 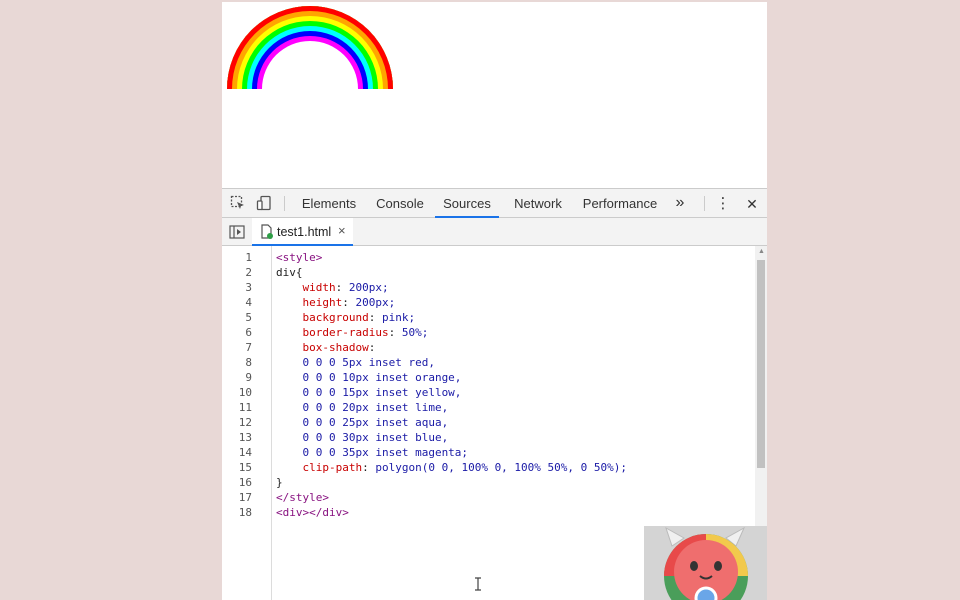 I want to click on text-cursor-icon, so click(x=478, y=584).